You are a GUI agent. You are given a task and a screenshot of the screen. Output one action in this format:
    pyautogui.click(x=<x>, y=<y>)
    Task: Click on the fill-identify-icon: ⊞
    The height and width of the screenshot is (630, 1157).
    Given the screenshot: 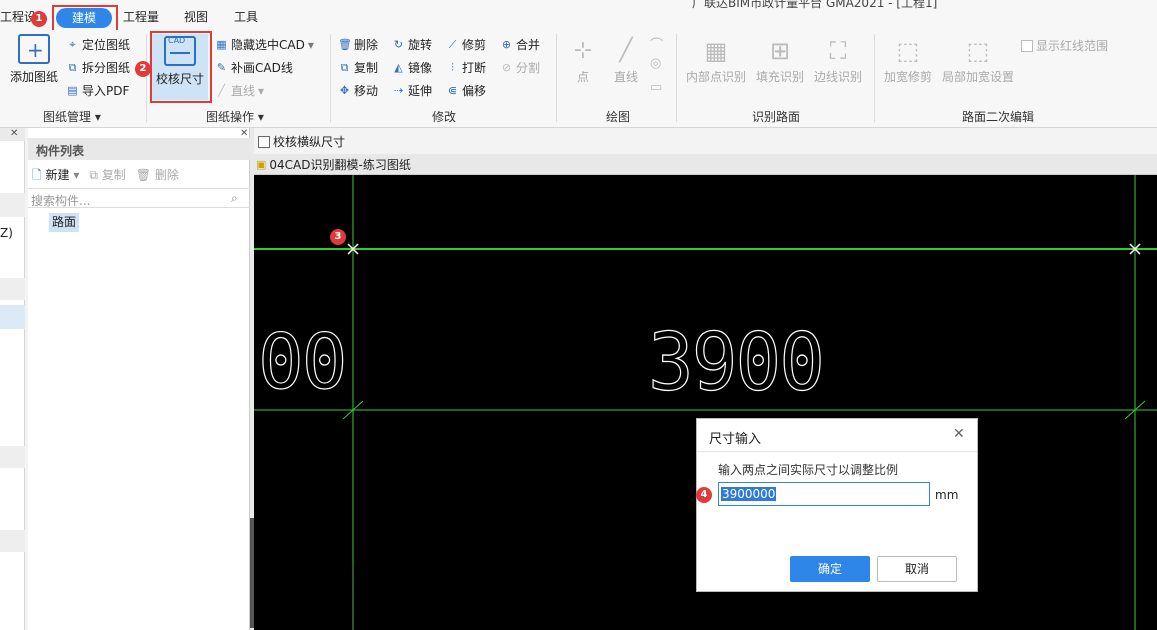 What is the action you would take?
    pyautogui.click(x=780, y=51)
    